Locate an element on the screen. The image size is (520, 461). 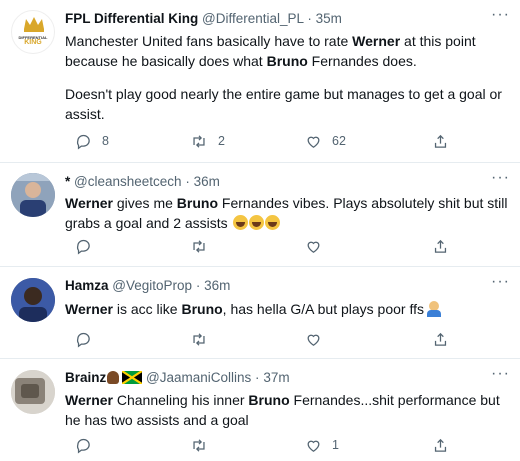
display-name: FPL Differential King is located at coordinates (131, 18).